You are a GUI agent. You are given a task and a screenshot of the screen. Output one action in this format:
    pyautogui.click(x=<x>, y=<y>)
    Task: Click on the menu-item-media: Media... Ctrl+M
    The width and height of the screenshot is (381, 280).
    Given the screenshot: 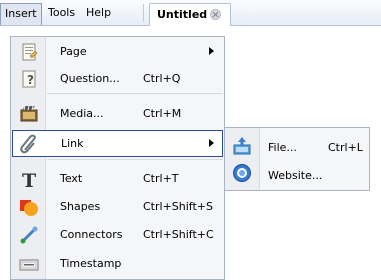 What is the action you would take?
    pyautogui.click(x=117, y=113)
    